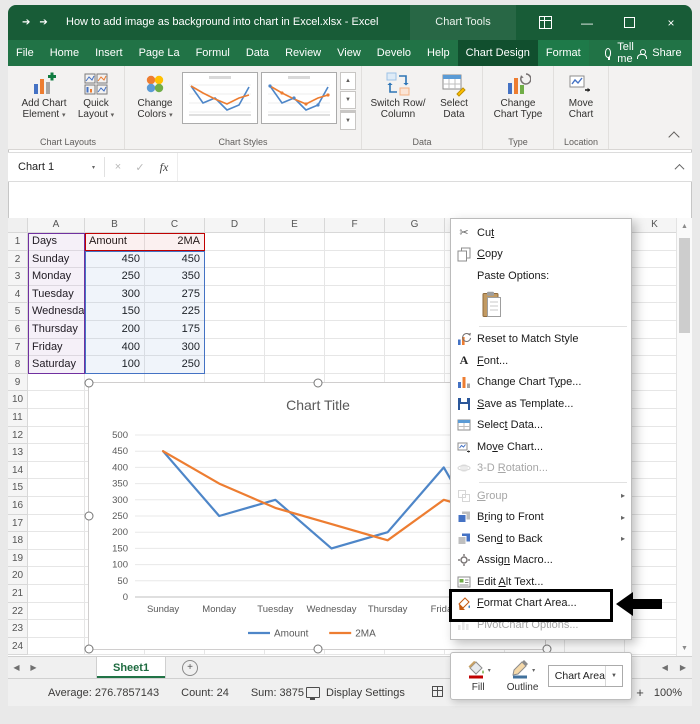 The height and width of the screenshot is (724, 700). I want to click on row-header-1: 1, so click(18, 242).